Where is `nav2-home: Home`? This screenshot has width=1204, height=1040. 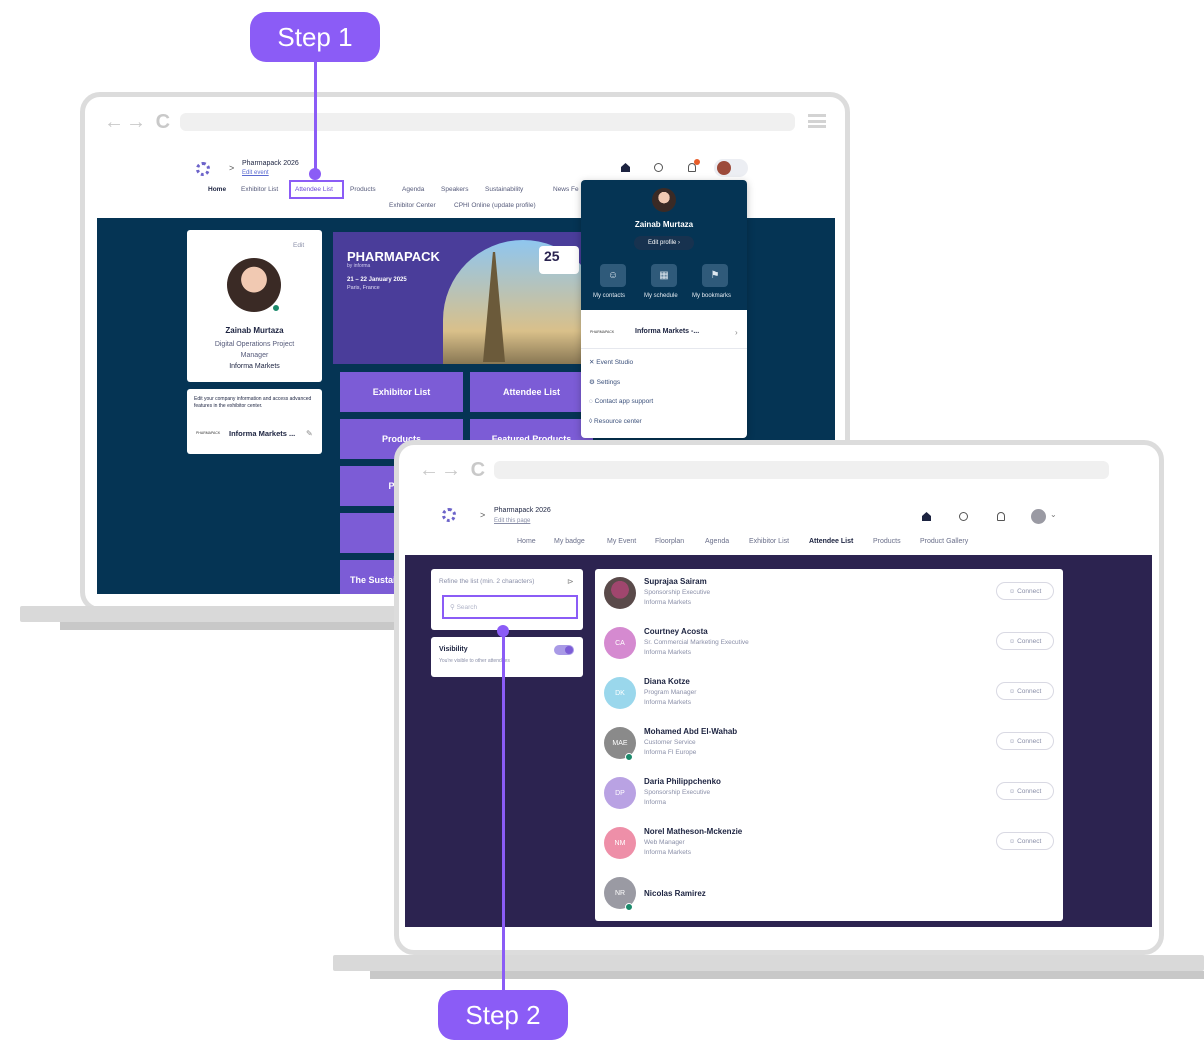
nav2-home: Home is located at coordinates (526, 541).